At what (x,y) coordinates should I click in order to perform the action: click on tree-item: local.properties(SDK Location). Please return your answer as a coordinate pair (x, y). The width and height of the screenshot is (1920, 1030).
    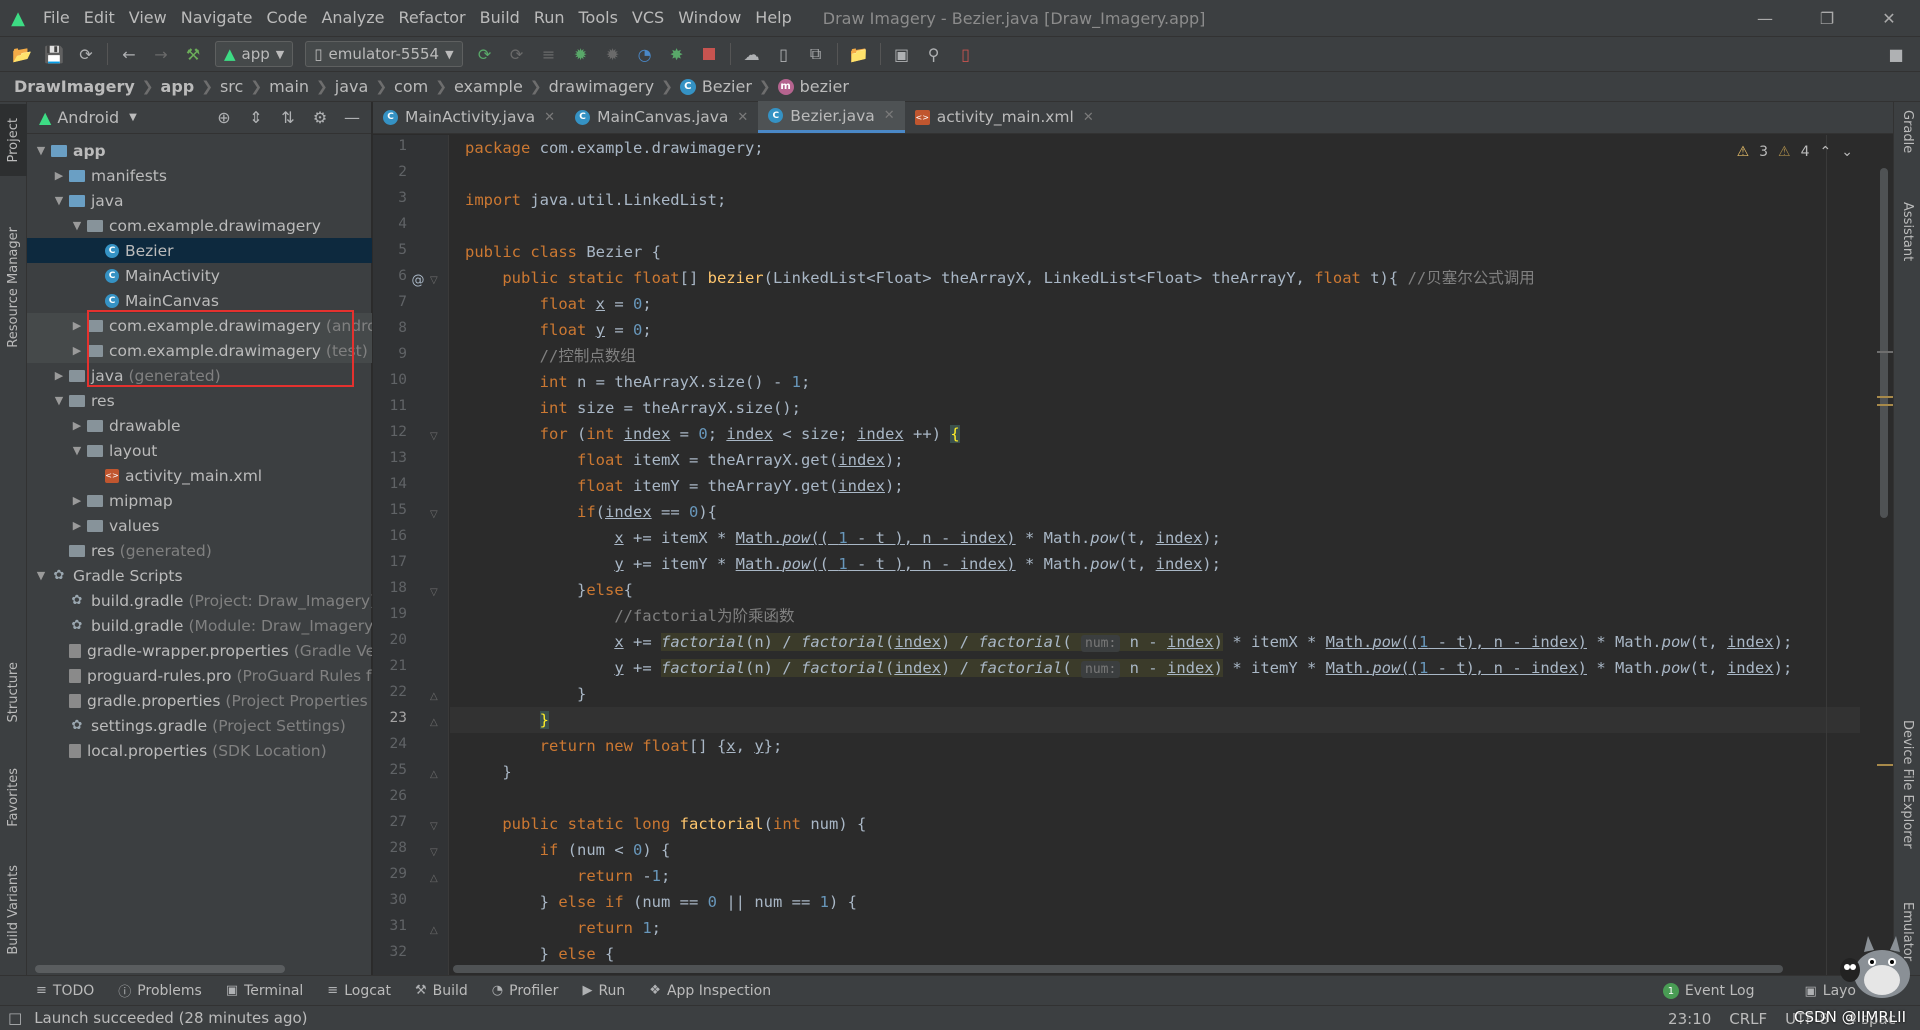
    Looking at the image, I should click on (199, 750).